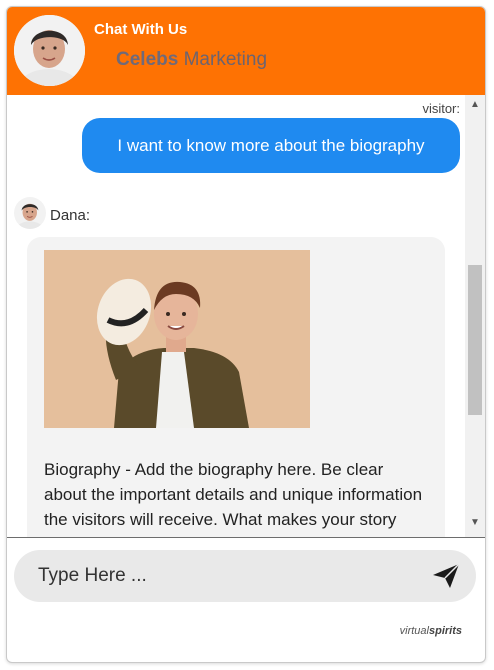  I want to click on agent-avatar-small, so click(30, 213).